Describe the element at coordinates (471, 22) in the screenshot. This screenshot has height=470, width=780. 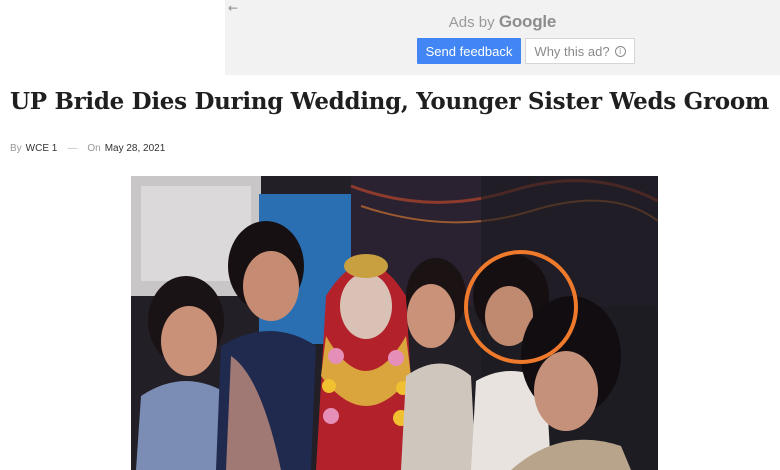
I see `ads-by-label: Ads by` at that location.